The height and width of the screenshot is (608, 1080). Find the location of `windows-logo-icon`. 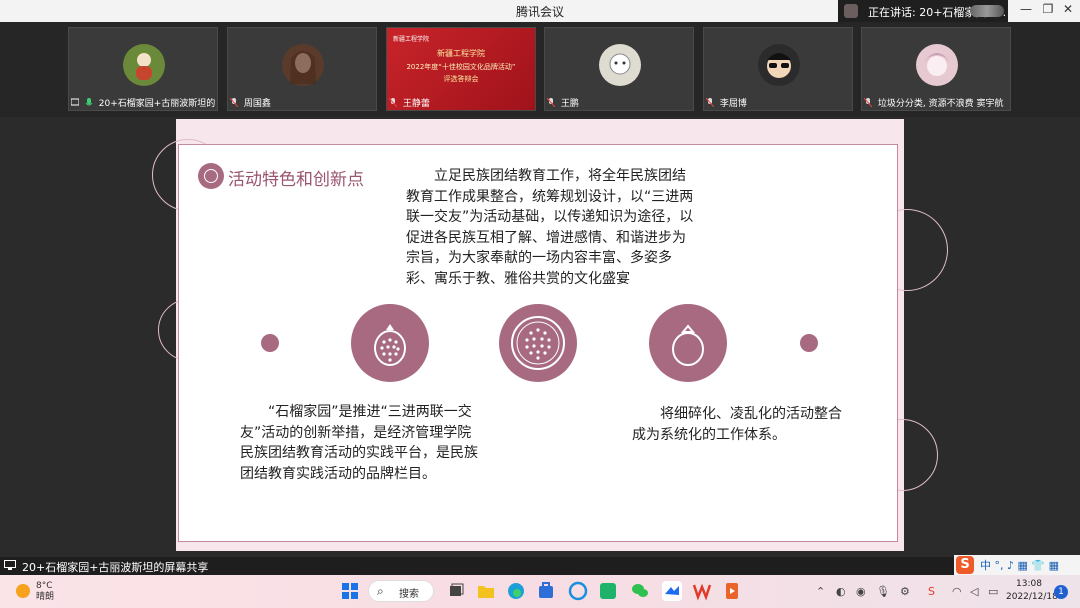

windows-logo-icon is located at coordinates (350, 591).